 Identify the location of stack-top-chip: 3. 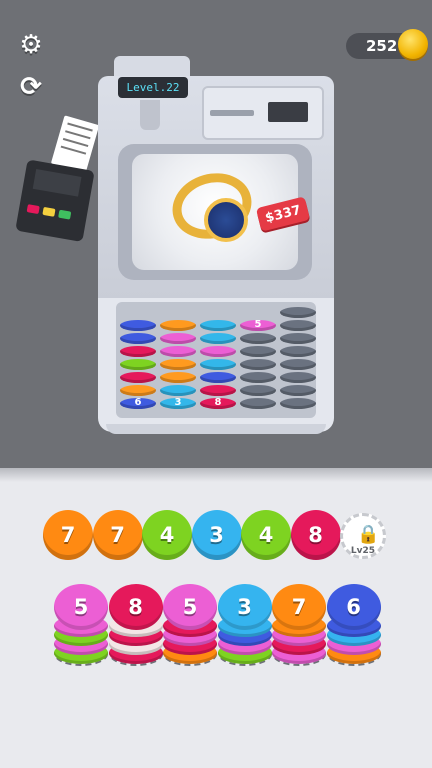
(244, 607).